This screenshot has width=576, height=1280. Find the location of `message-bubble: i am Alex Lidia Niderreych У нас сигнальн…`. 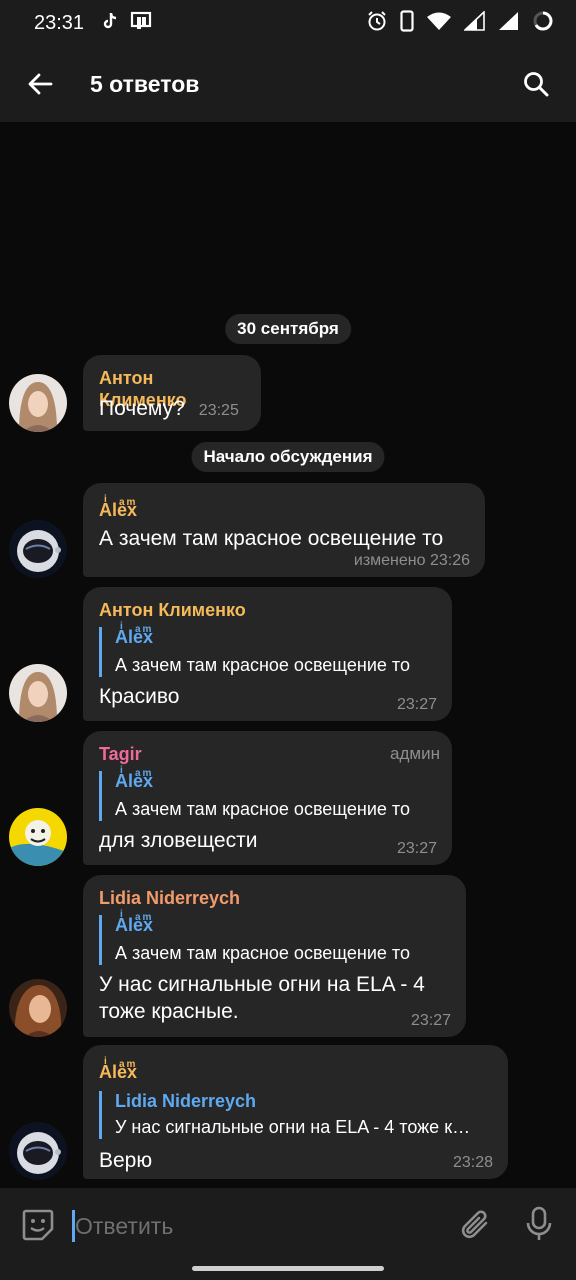

message-bubble: i am Alex Lidia Niderreych У нас сигнальн… is located at coordinates (295, 1112).